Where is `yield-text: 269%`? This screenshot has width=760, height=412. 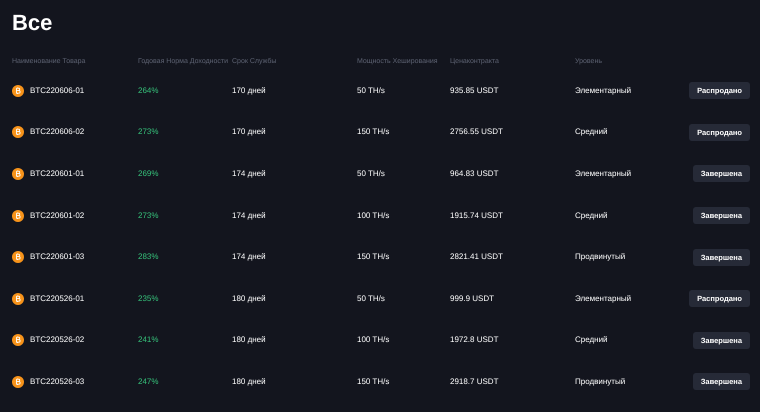 yield-text: 269% is located at coordinates (148, 173).